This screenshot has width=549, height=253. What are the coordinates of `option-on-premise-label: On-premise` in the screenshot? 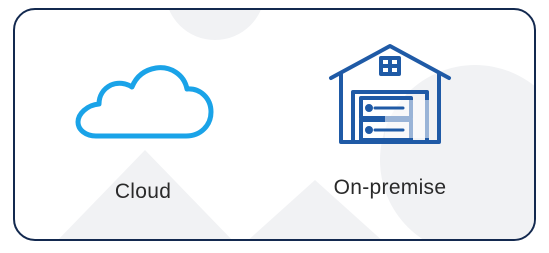 It's located at (390, 187).